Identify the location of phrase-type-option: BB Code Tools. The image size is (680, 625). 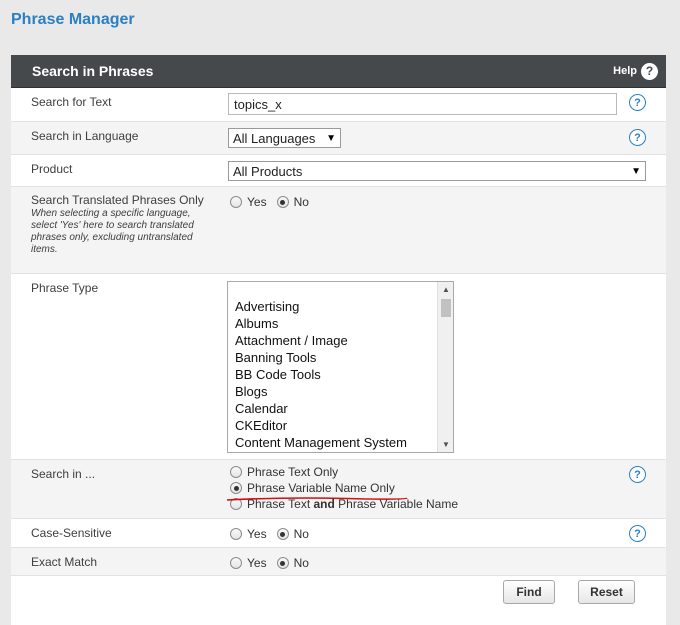
(321, 374).